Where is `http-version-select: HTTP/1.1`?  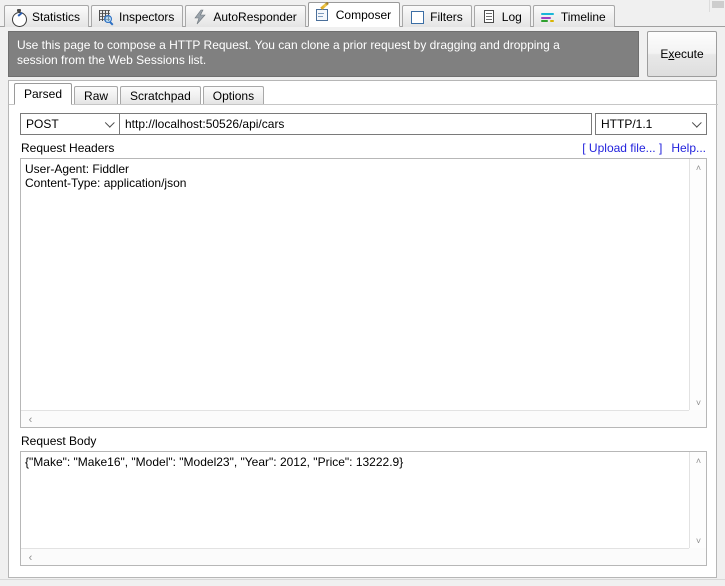
http-version-select: HTTP/1.1 is located at coordinates (651, 124).